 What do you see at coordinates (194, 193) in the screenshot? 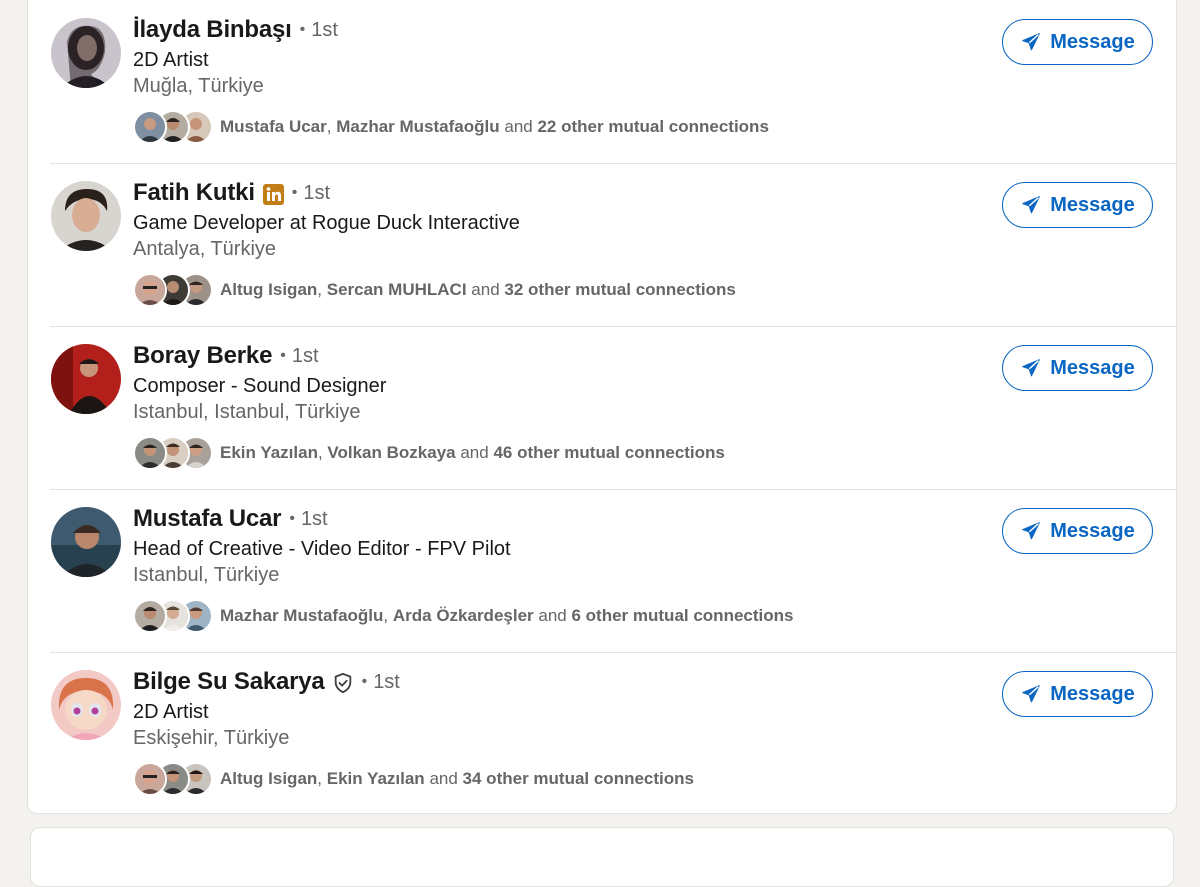
I see `profile-name: Fatih Kutki` at bounding box center [194, 193].